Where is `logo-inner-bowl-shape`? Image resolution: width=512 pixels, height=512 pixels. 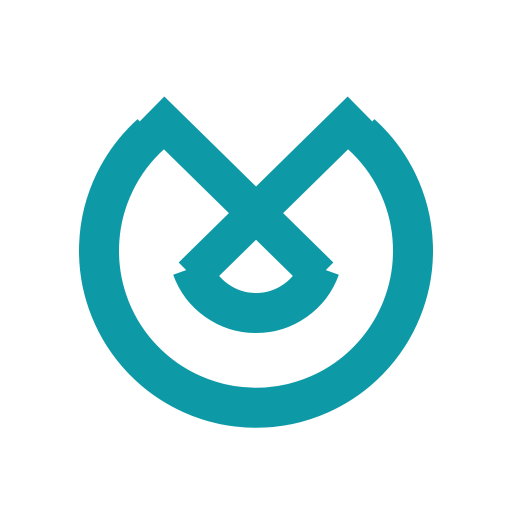
logo-inner-bowl-shape is located at coordinates (256, 296).